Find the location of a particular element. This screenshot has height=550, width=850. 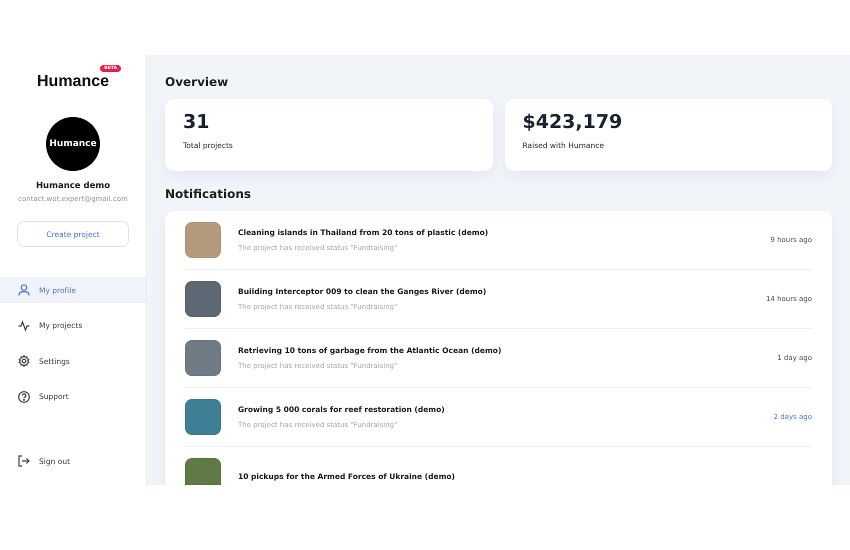

section-heading: Notifications is located at coordinates (208, 194).